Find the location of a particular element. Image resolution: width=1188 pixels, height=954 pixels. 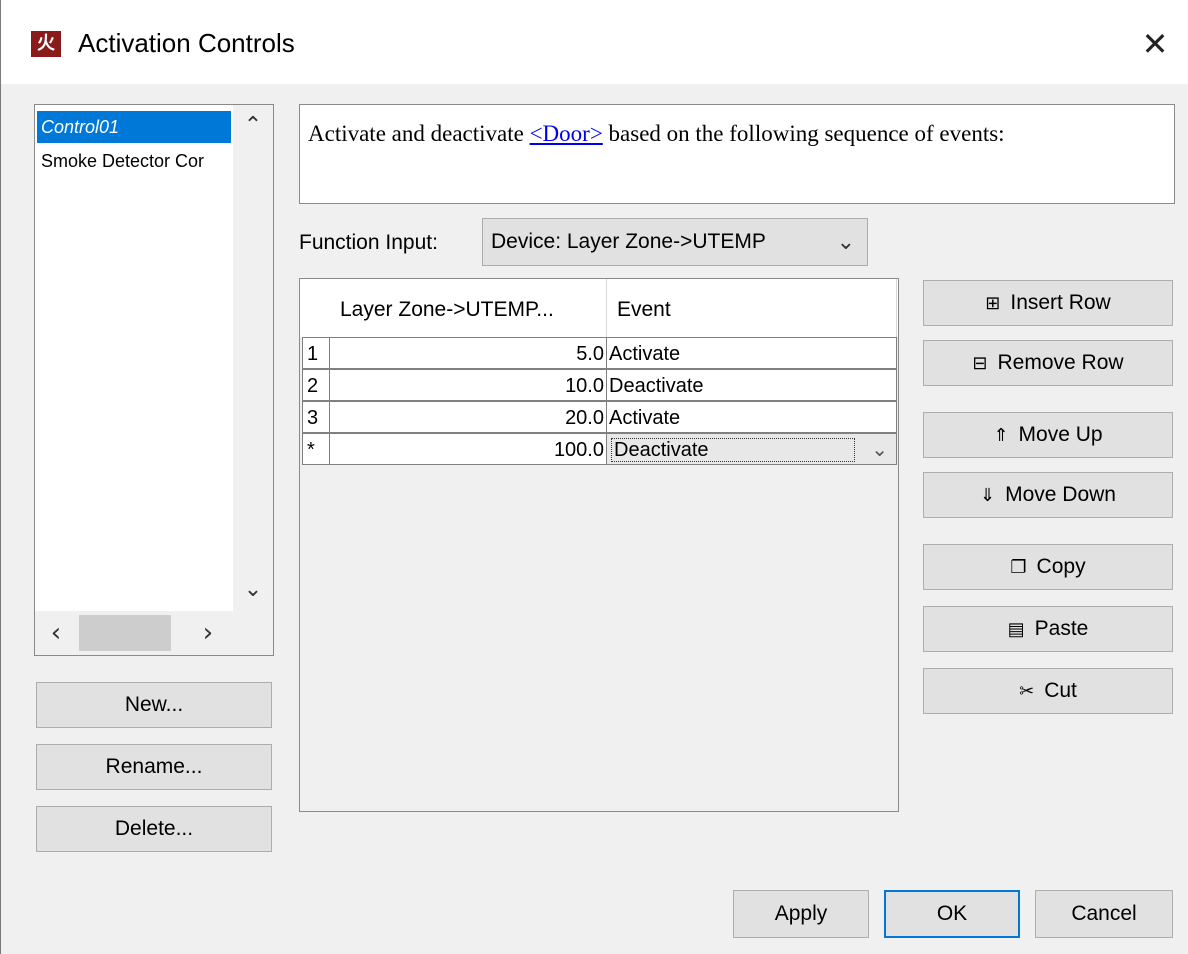

controls-list: Control01 Smoke Detector Cor ⌃ ⌄ ‹ › is located at coordinates (154, 380).